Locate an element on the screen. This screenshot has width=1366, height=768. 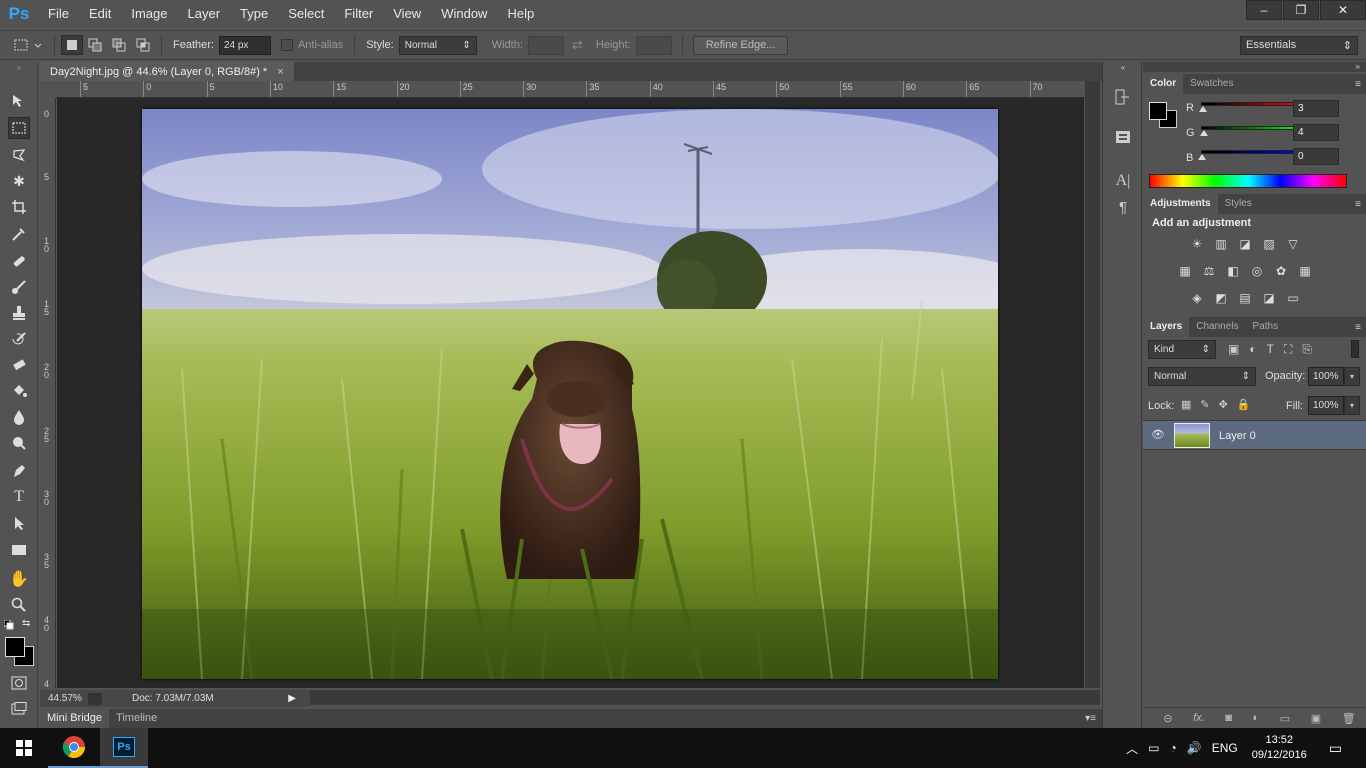
color-fg-swatch is located at coordinates (1158, 111).